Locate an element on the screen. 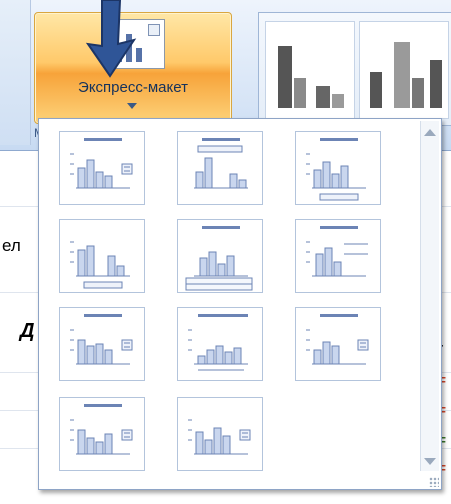 The width and height of the screenshot is (451, 504). sheet-text: ел is located at coordinates (11, 245).